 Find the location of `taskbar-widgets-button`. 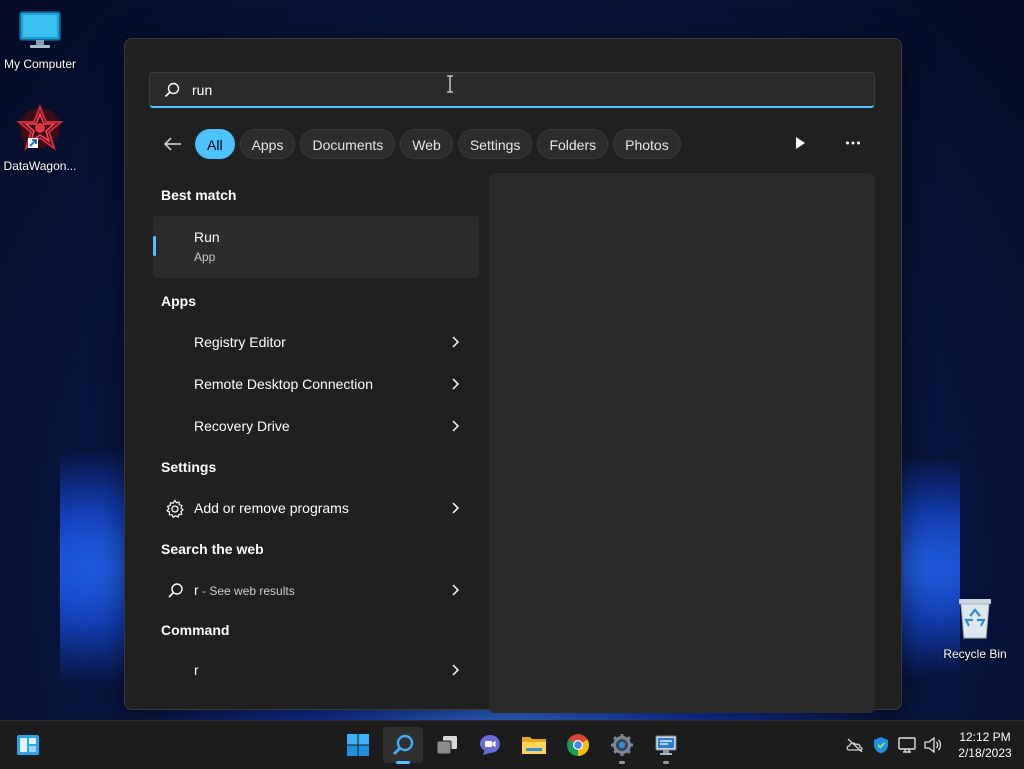

taskbar-widgets-button is located at coordinates (28, 745).